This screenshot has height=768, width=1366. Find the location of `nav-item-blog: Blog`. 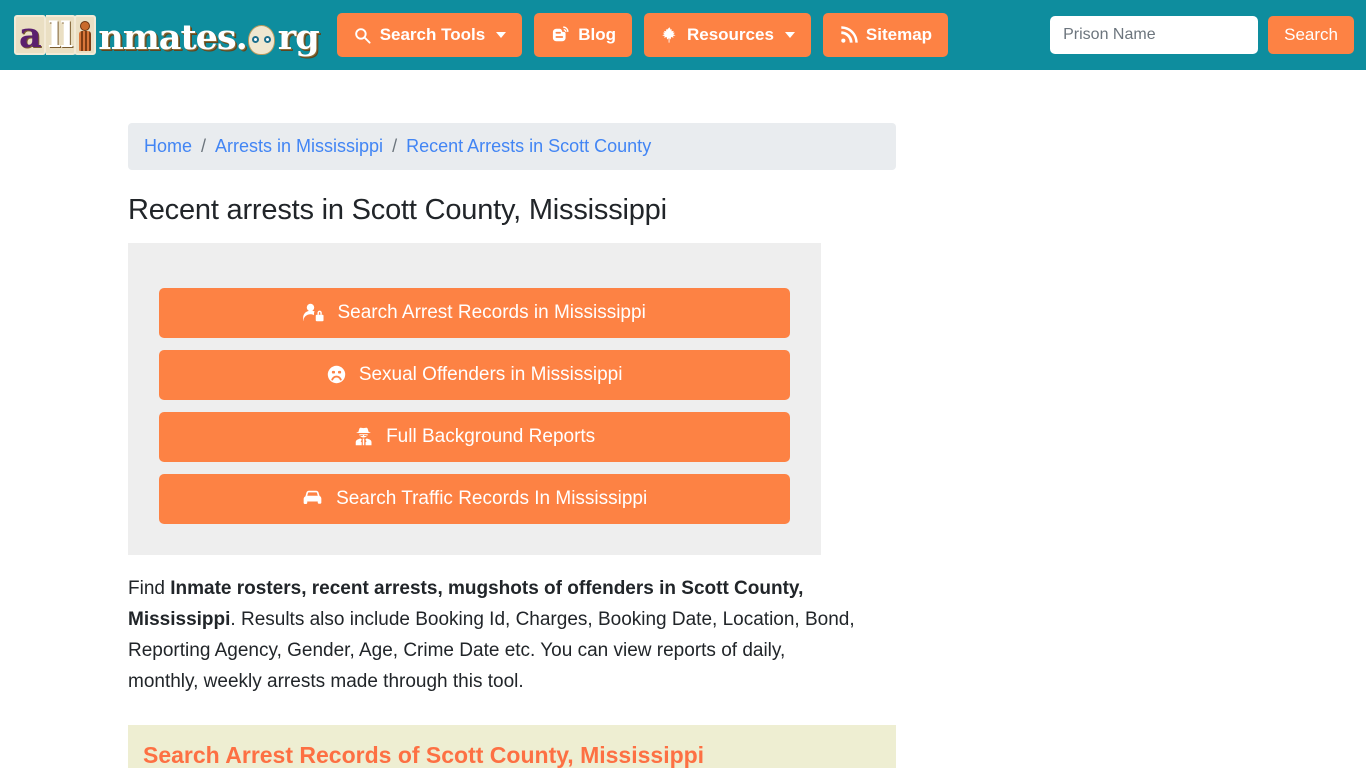

nav-item-blog: Blog is located at coordinates (583, 35).